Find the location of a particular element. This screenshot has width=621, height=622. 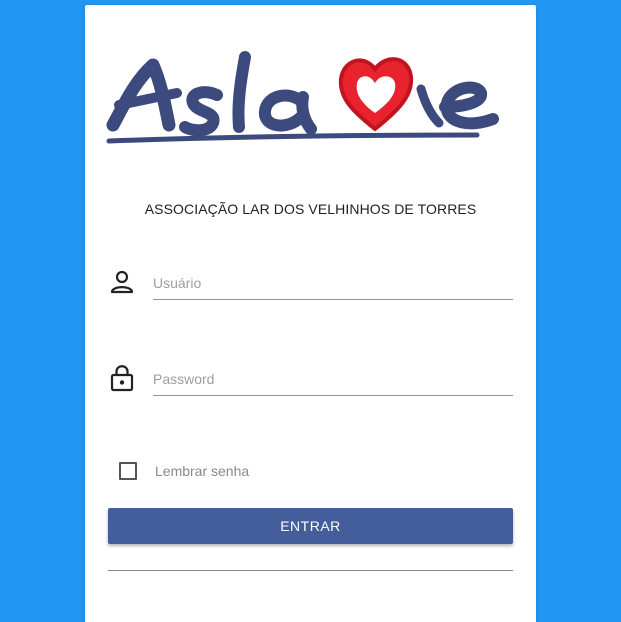

remember-label: Lembrar senha is located at coordinates (202, 471).